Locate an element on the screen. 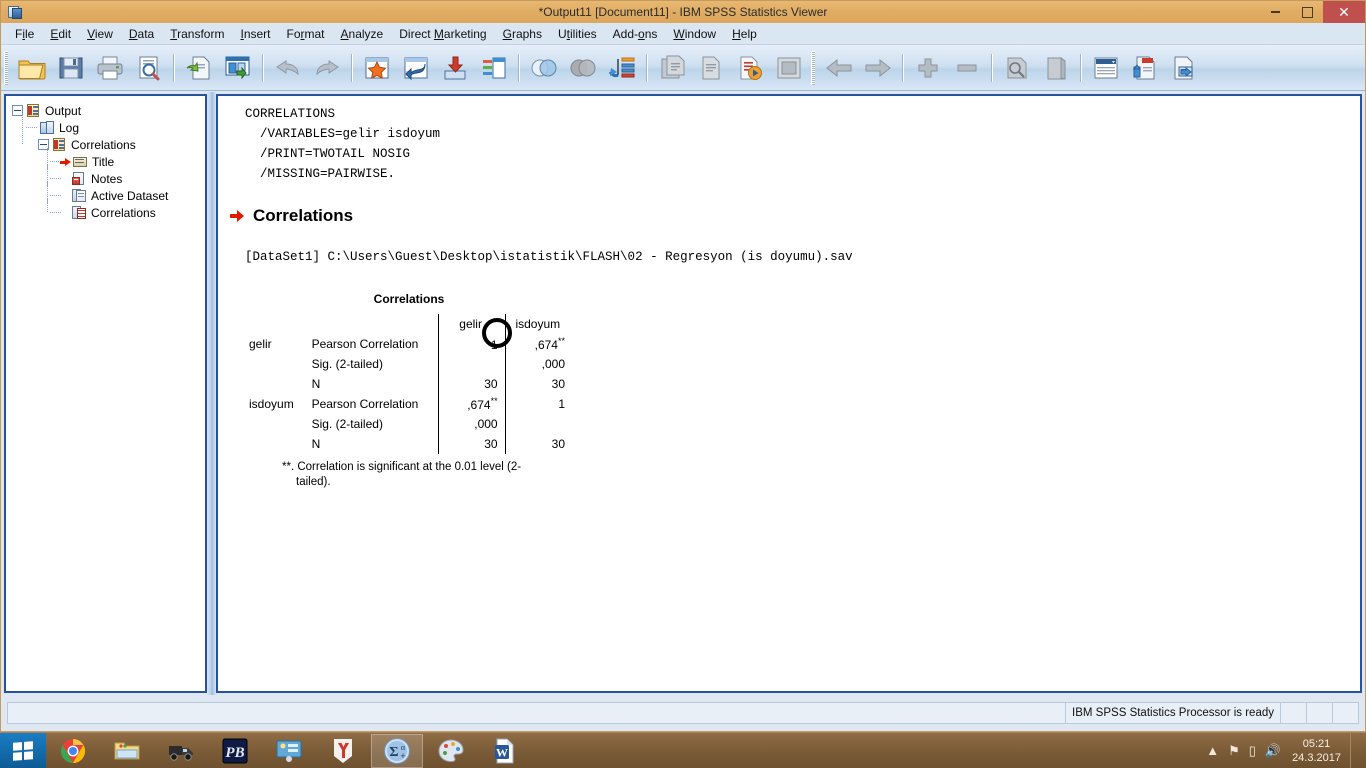  cell-isdoyum-isdoyum-pearson: 1 is located at coordinates (538, 404).